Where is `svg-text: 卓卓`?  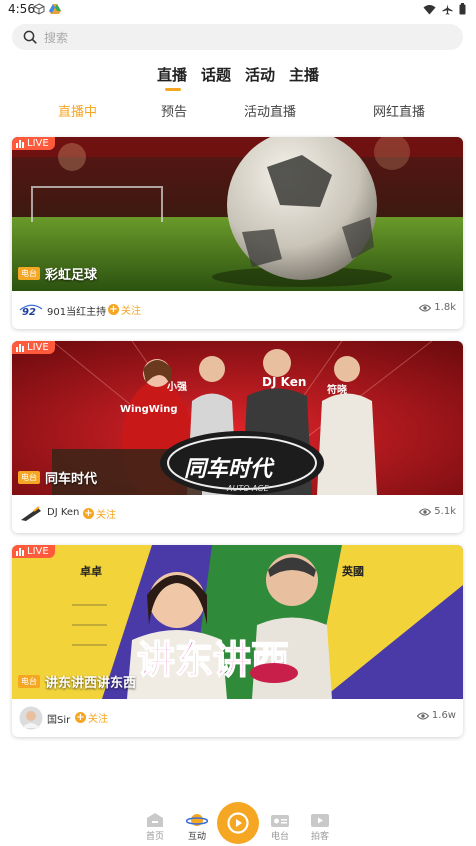 svg-text: 卓卓 is located at coordinates (91, 571).